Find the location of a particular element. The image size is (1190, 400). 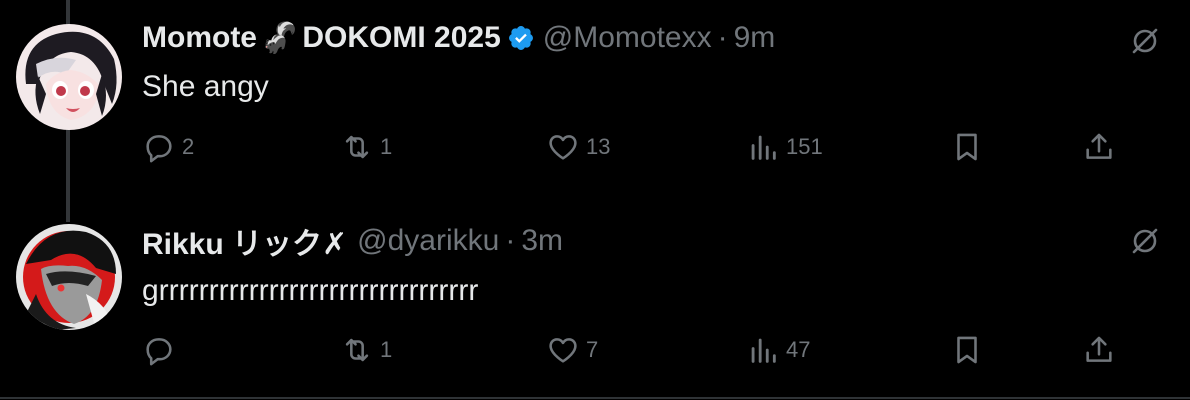

reply-button is located at coordinates (162, 350).